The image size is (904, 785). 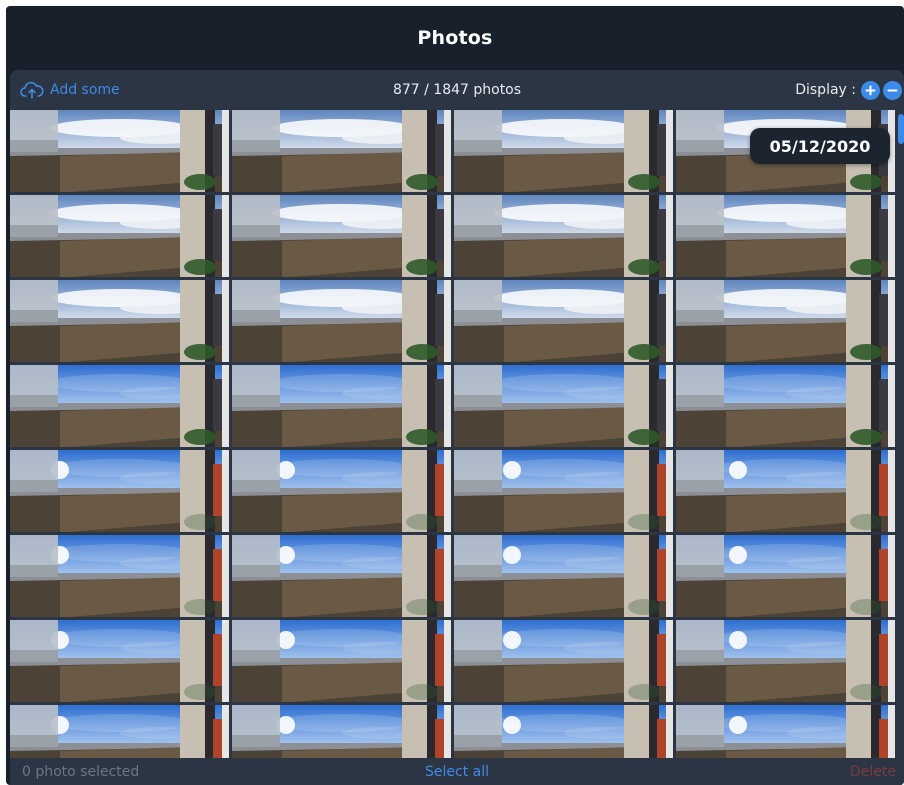 I want to click on minus-circle-icon, so click(x=892, y=90).